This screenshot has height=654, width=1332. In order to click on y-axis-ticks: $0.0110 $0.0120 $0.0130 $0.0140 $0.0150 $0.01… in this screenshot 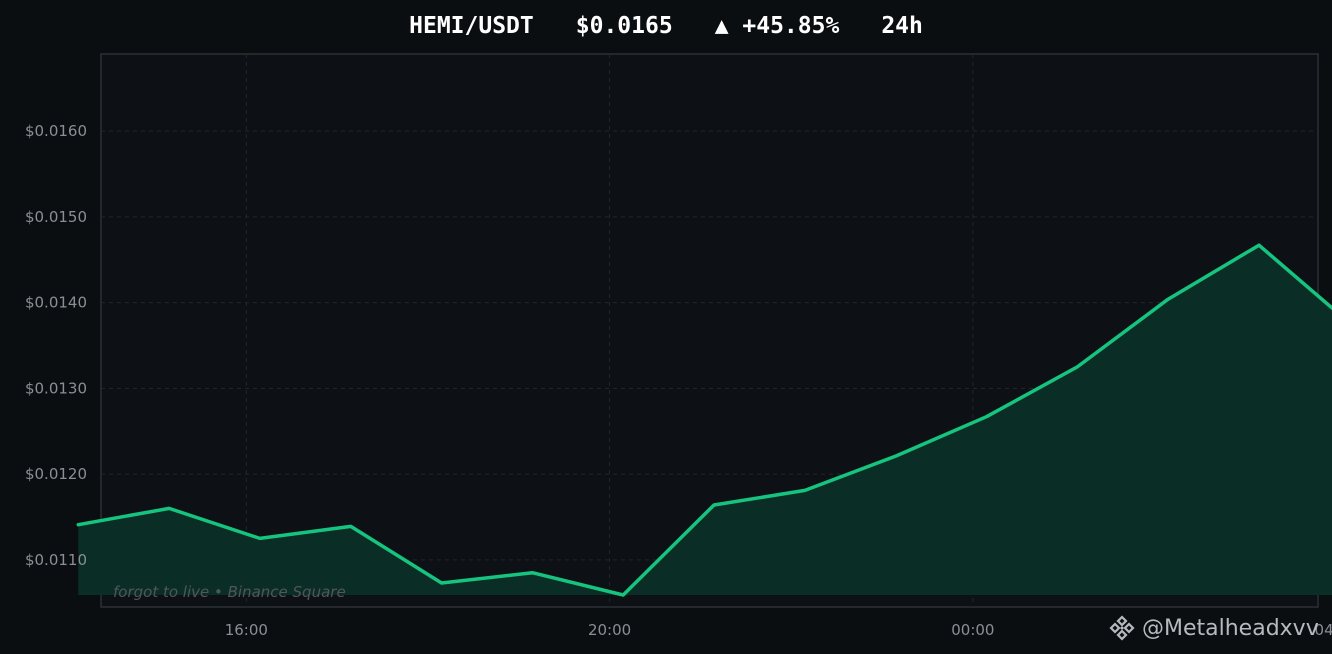, I will do `click(56, 345)`.